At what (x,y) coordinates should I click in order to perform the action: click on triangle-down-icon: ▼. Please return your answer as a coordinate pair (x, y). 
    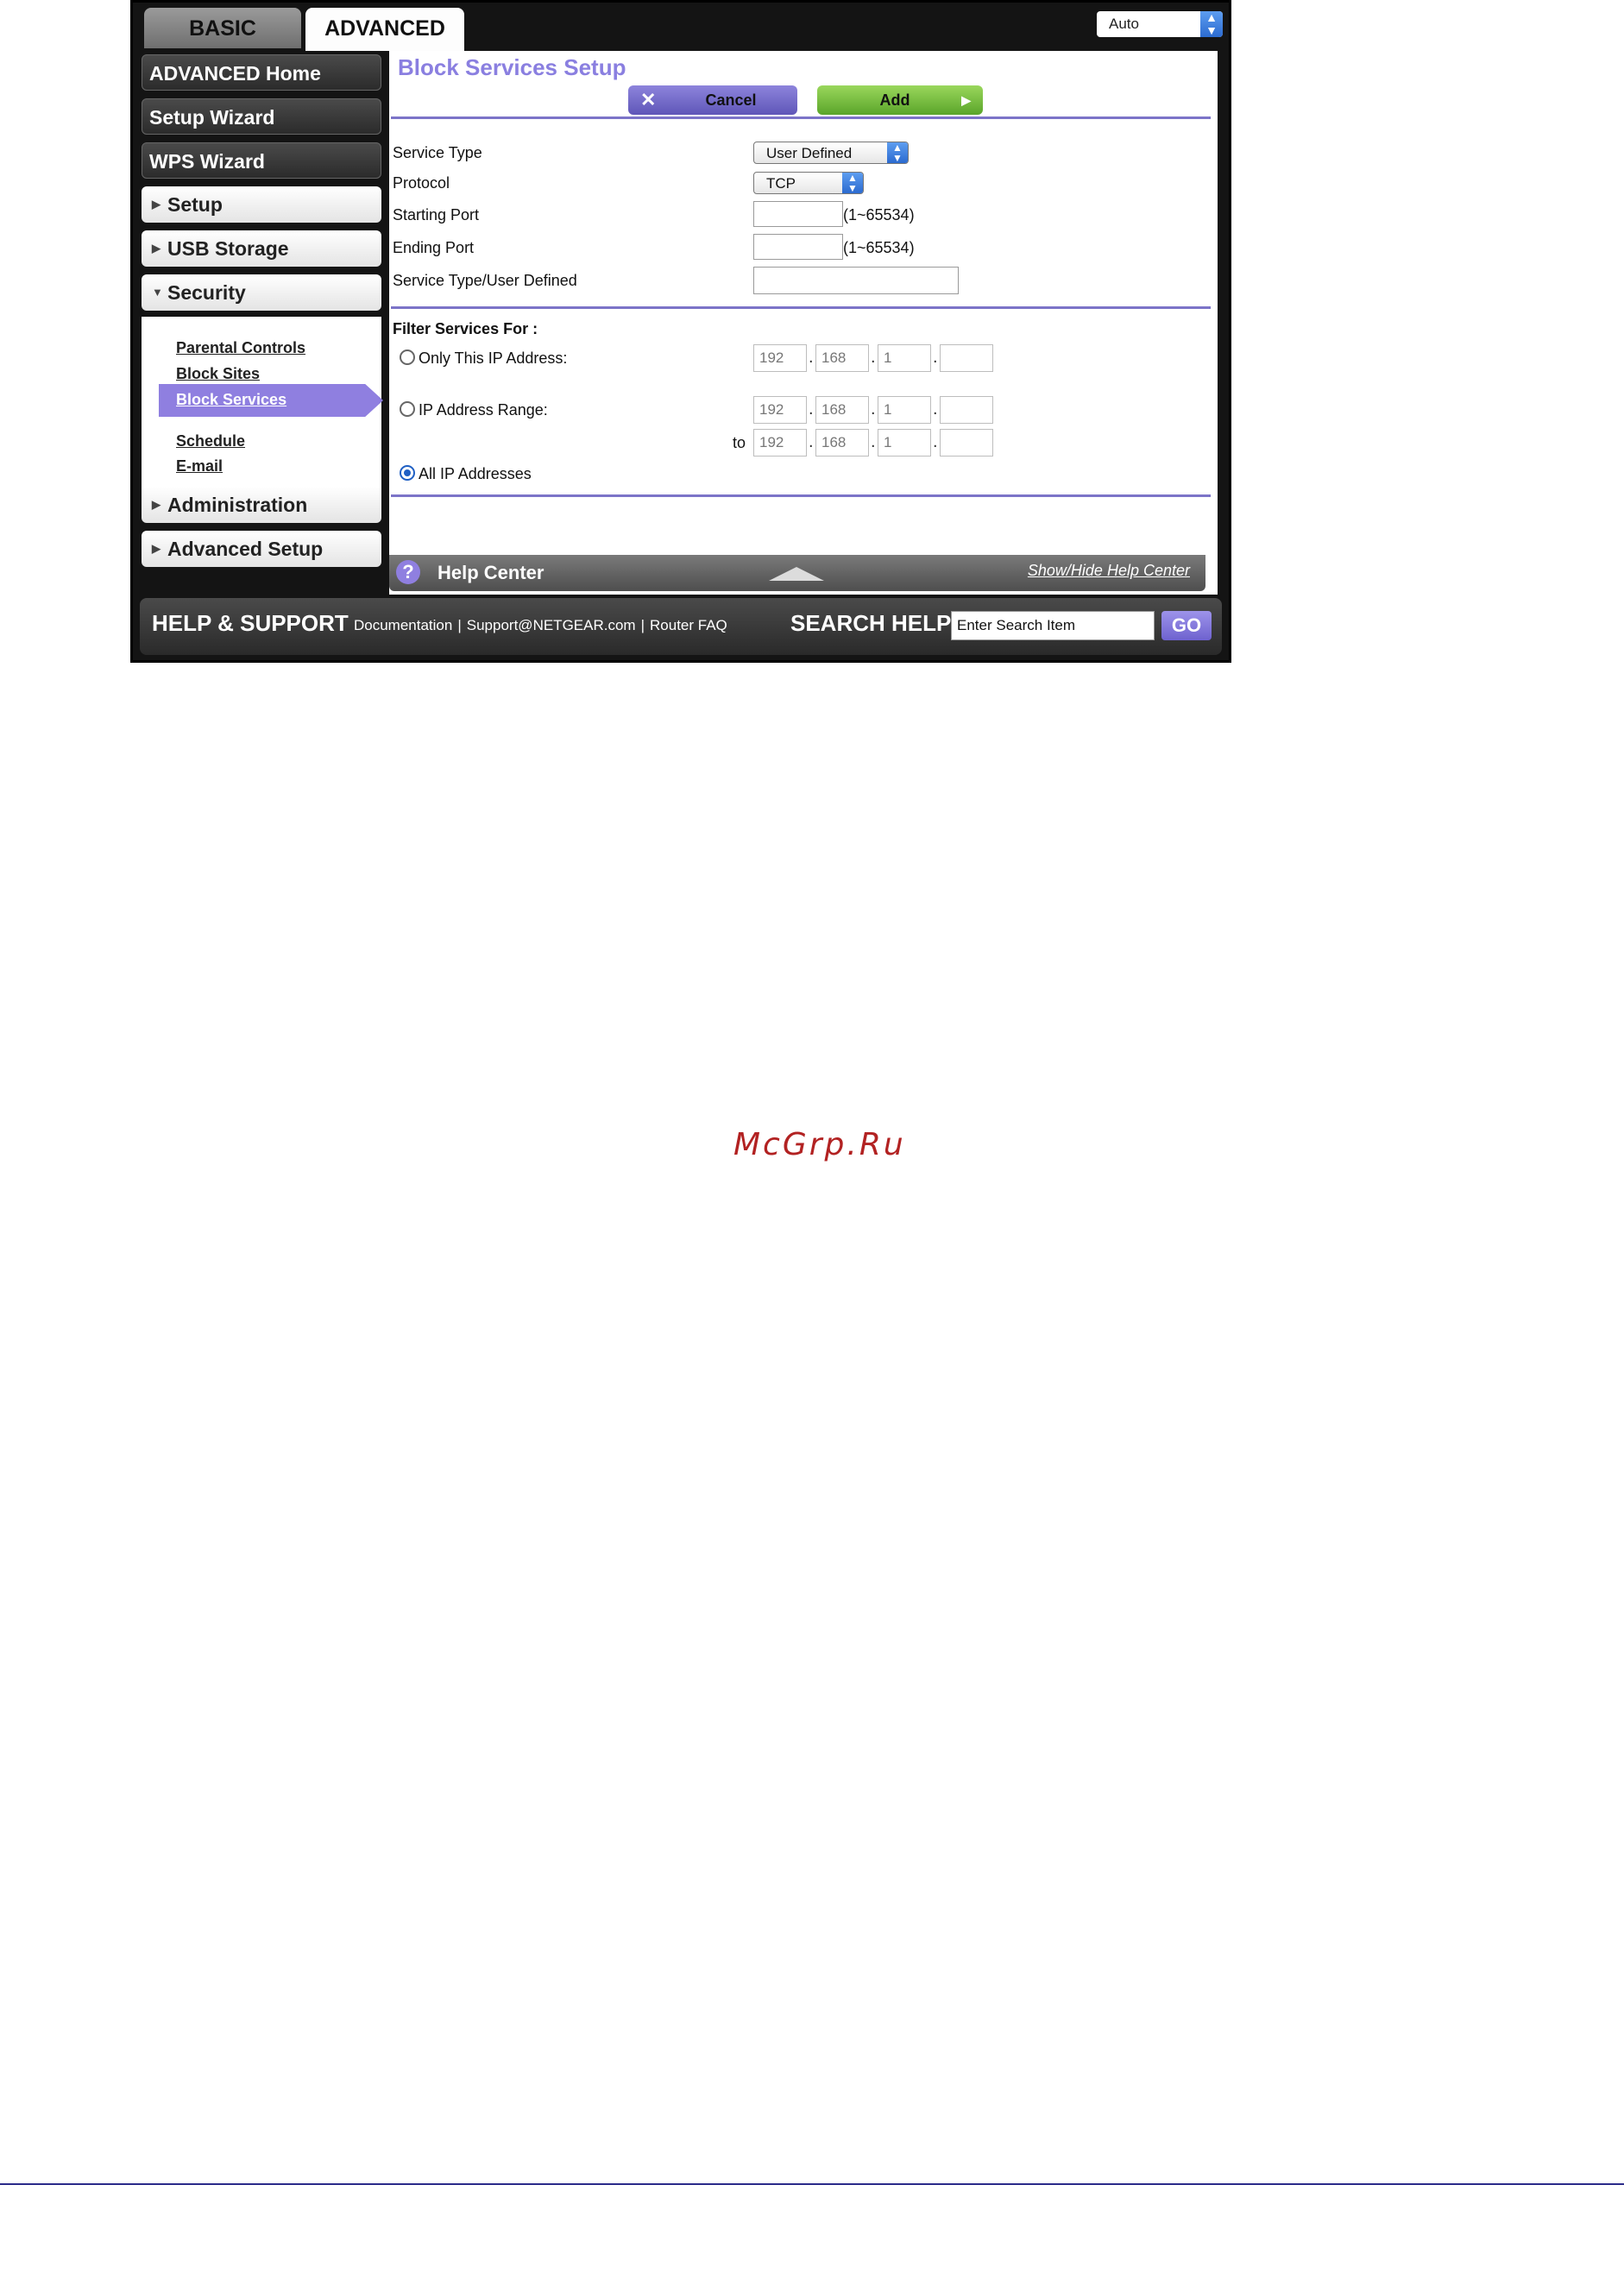
    Looking at the image, I should click on (157, 292).